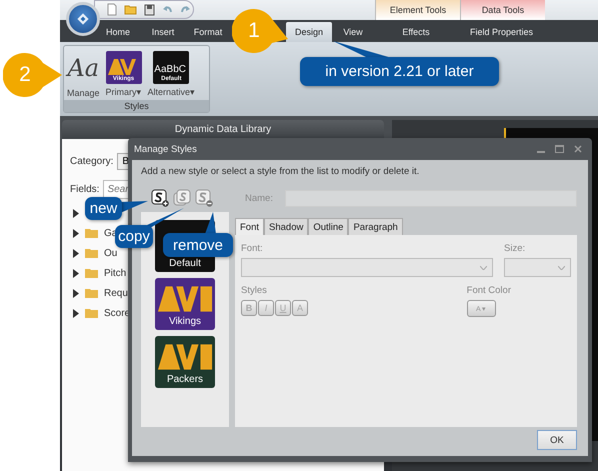 This screenshot has height=471, width=598. Describe the element at coordinates (116, 293) in the screenshot. I see `tree-item: Requ` at that location.